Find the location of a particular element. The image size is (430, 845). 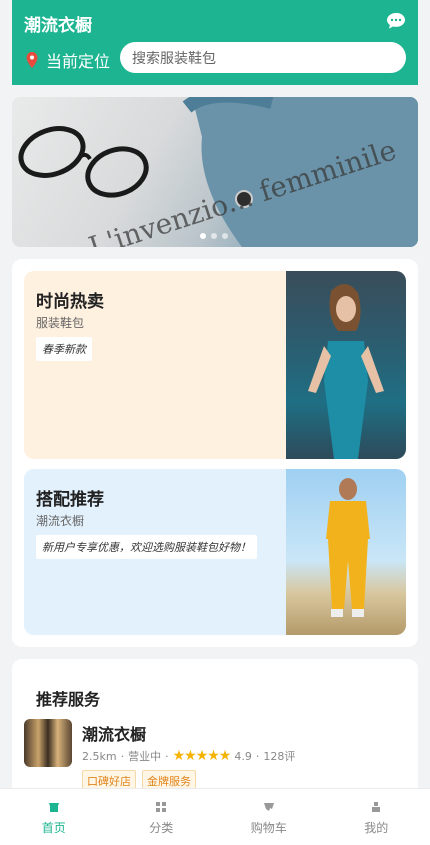

promo-tag: 春季新款 is located at coordinates (64, 349).